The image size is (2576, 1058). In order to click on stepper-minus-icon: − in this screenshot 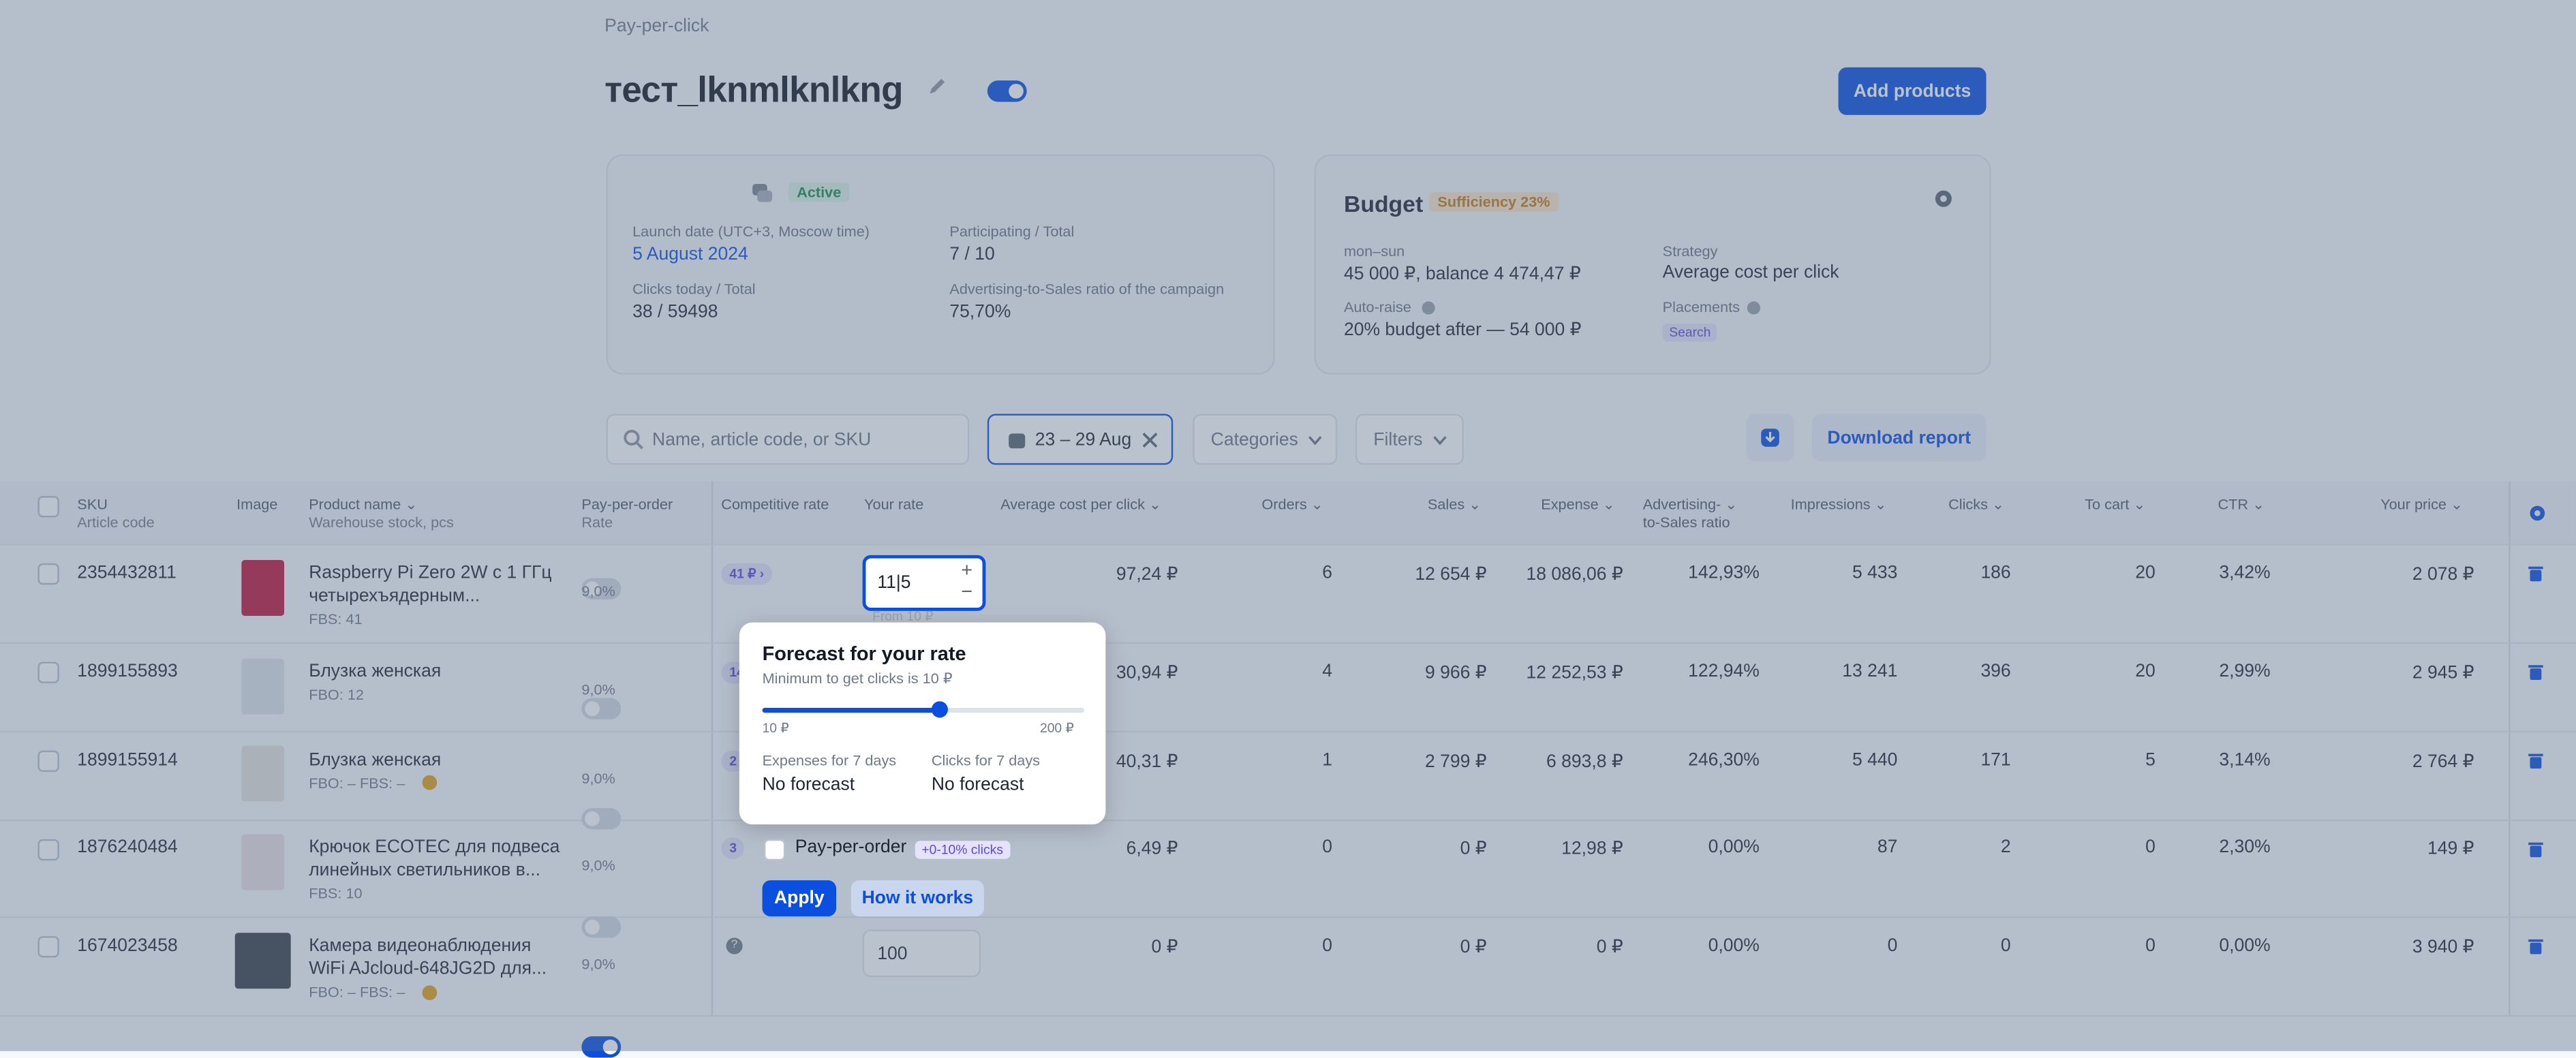, I will do `click(966, 591)`.